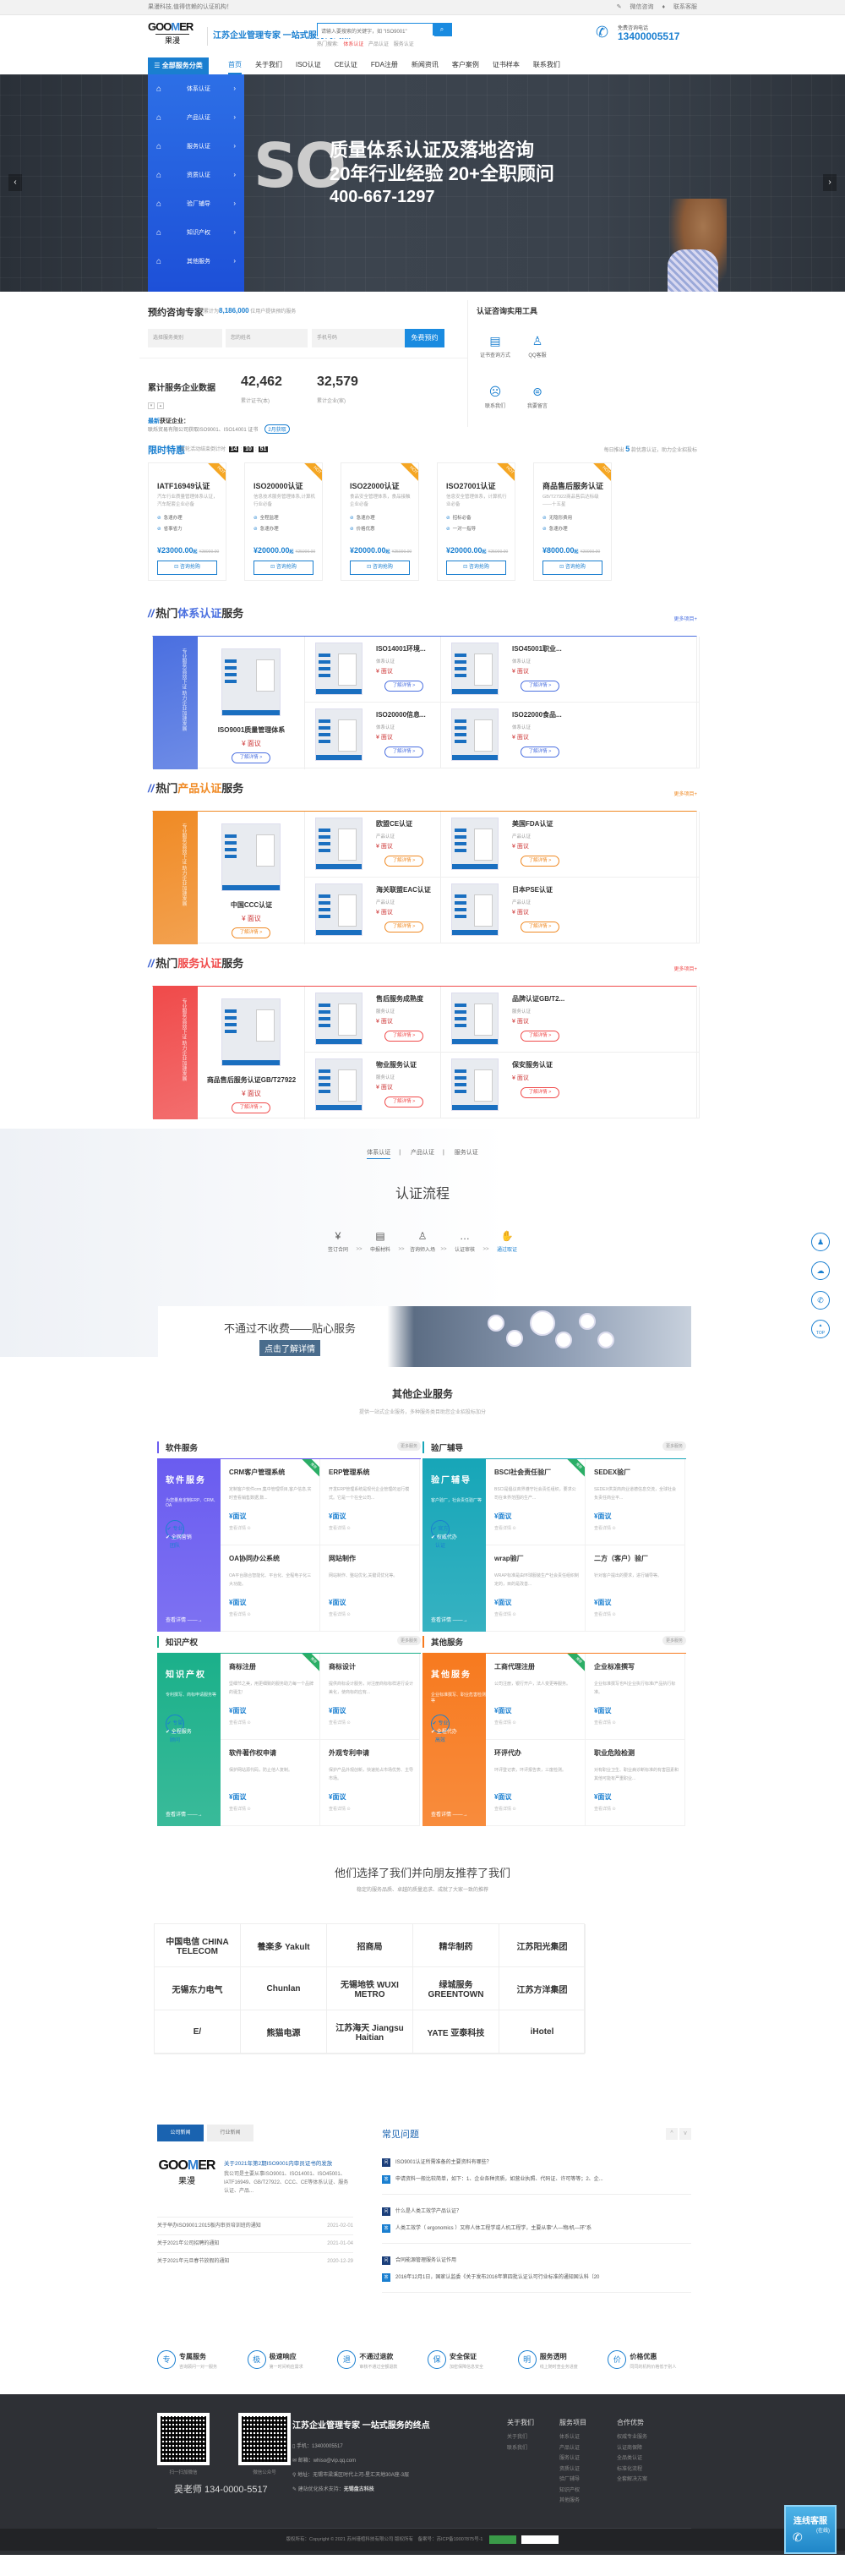 This screenshot has width=845, height=2576. What do you see at coordinates (186, 2185) in the screenshot?
I see `news-featured-image: GOOMER 果漫` at bounding box center [186, 2185].